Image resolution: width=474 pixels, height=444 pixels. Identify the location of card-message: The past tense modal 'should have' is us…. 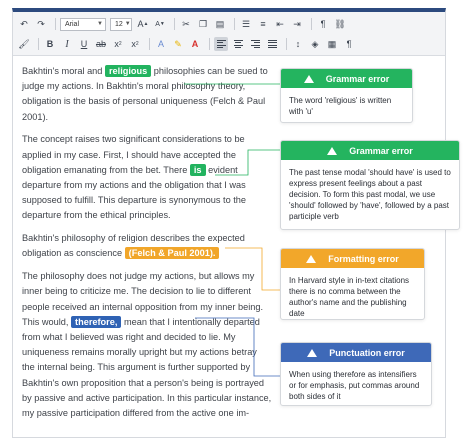
(370, 194).